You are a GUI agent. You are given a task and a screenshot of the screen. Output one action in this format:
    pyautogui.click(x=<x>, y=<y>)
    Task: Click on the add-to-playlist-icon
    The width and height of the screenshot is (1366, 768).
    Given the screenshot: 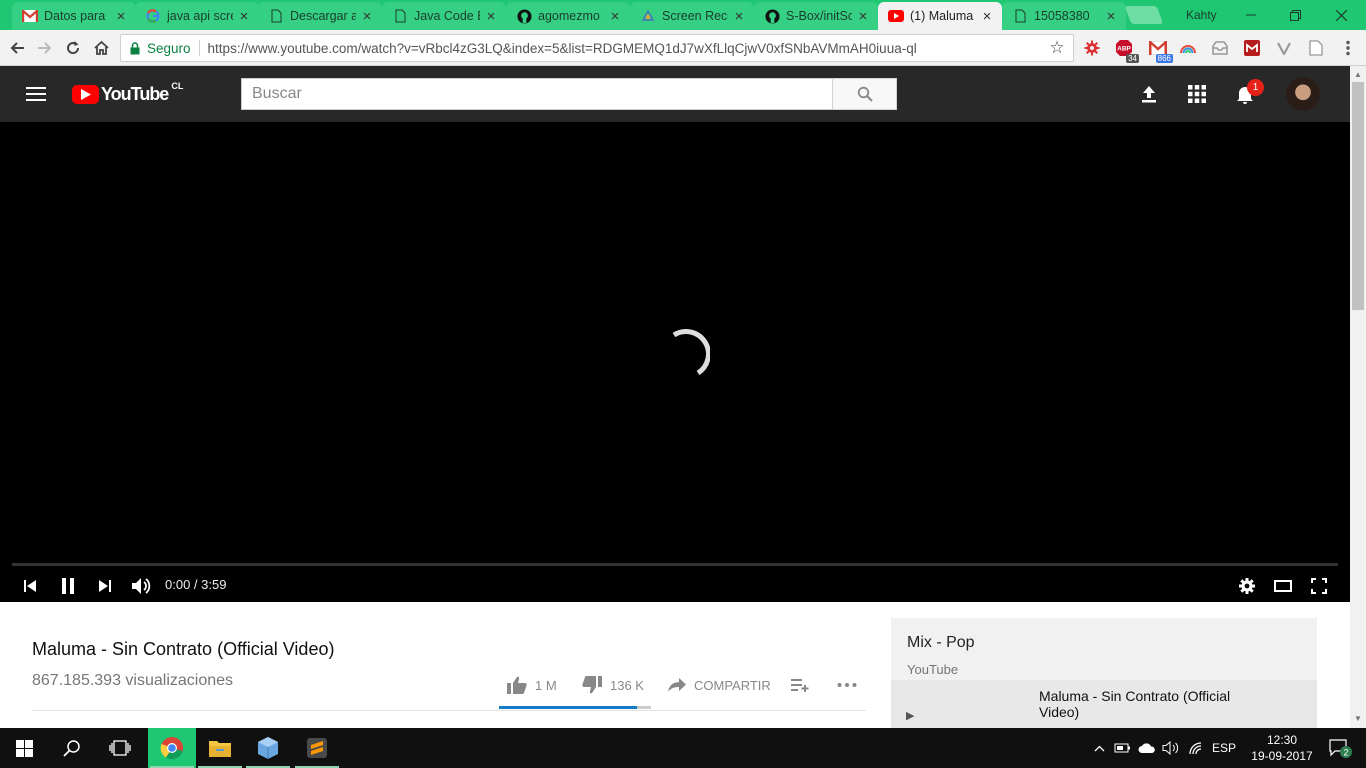 What is the action you would take?
    pyautogui.click(x=800, y=685)
    